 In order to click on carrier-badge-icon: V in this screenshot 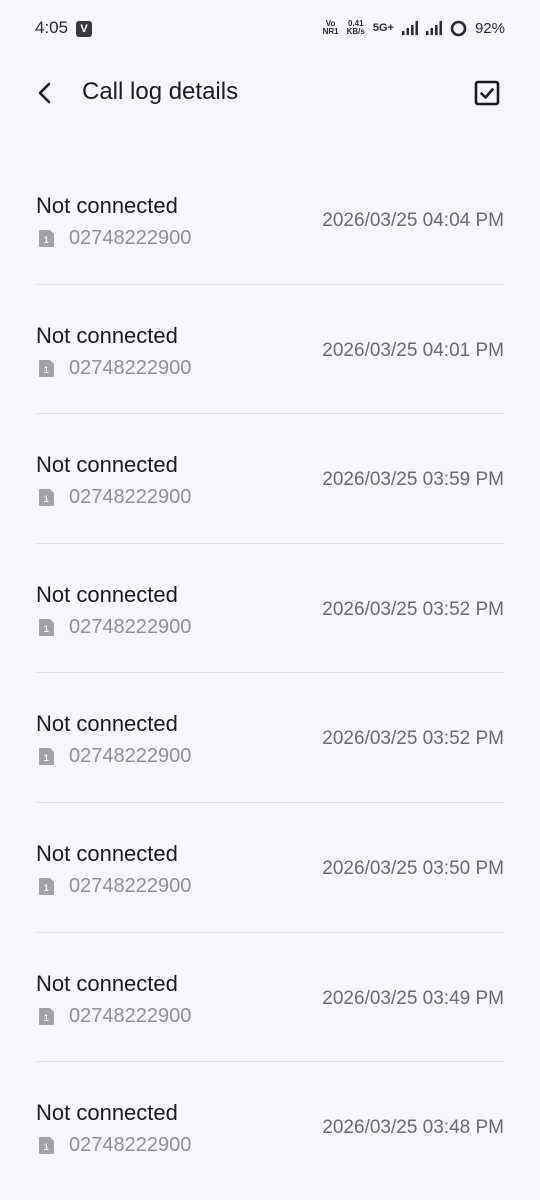, I will do `click(84, 29)`.